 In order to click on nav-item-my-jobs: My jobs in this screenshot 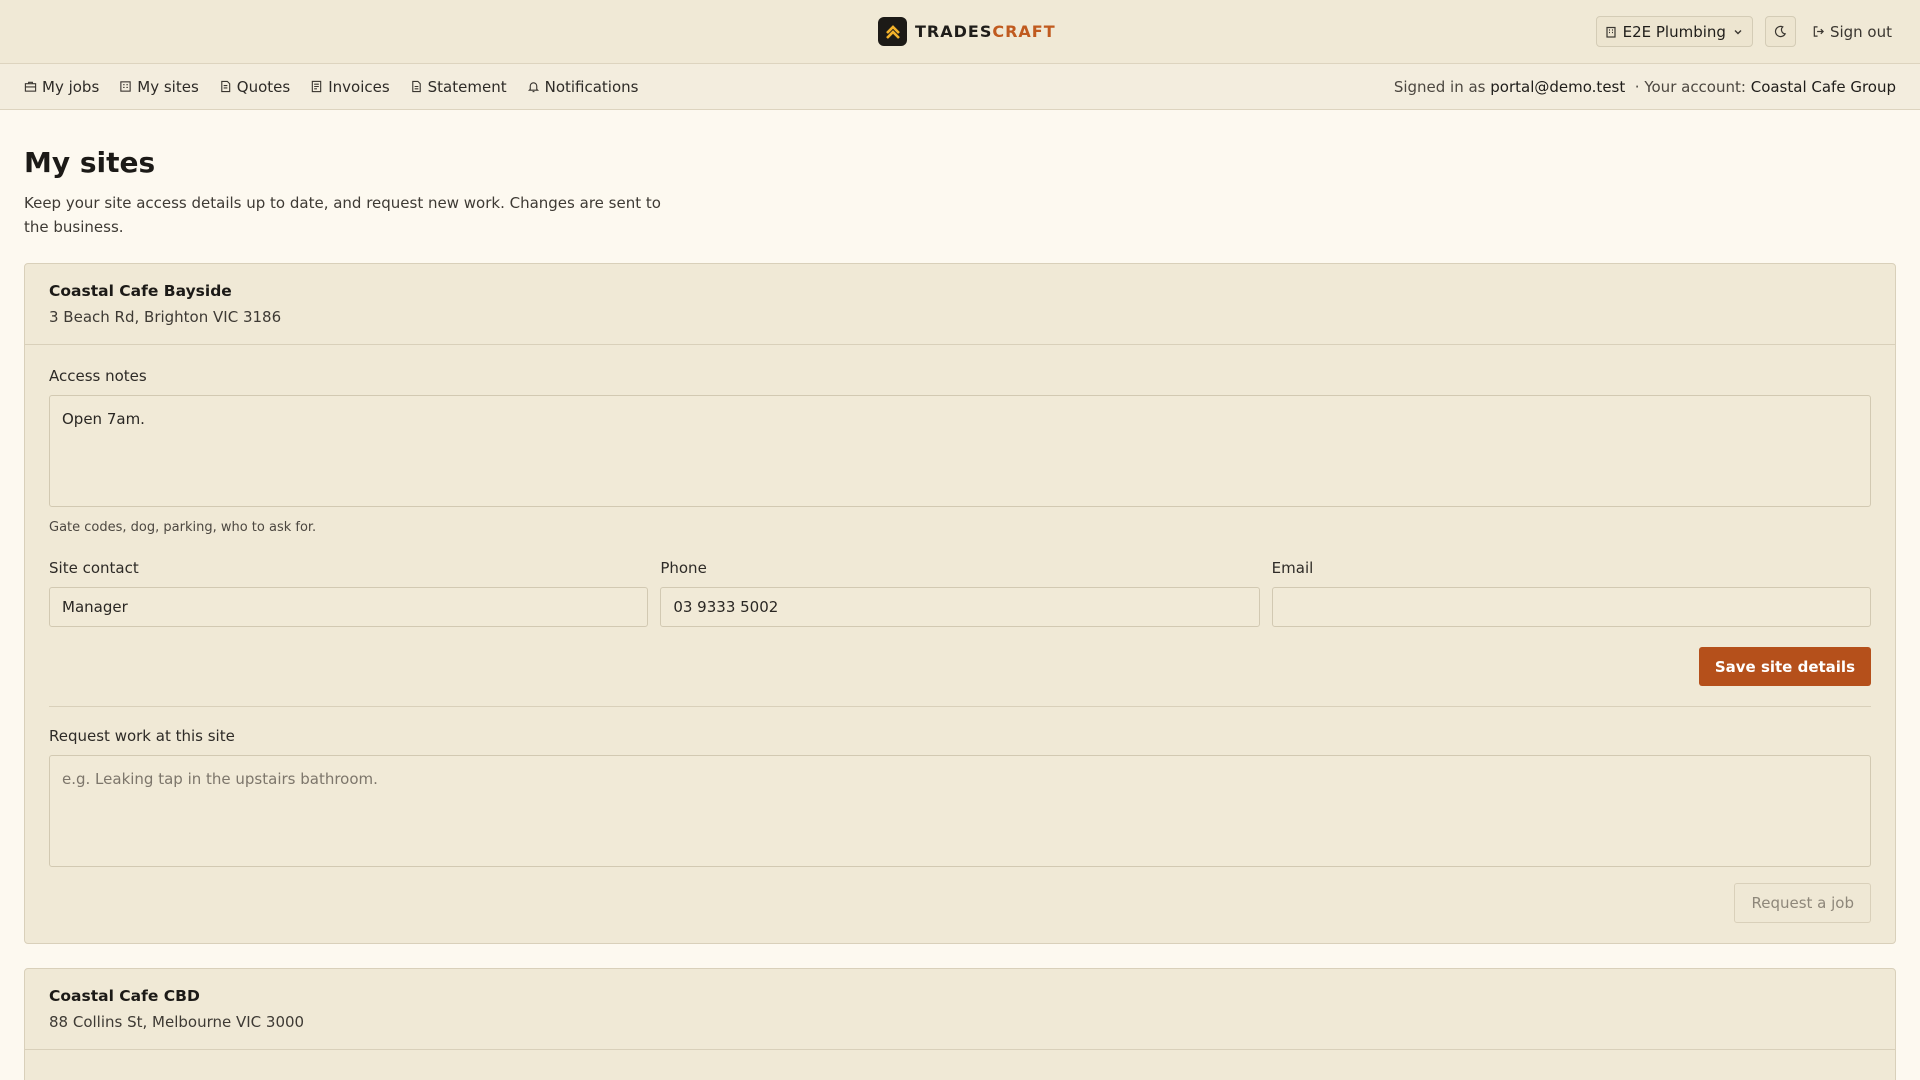, I will do `click(61, 87)`.